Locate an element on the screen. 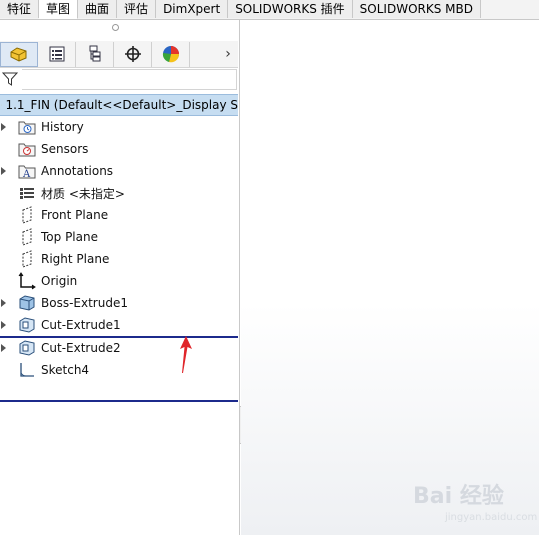 The height and width of the screenshot is (535, 539). tree-item-label: Annotations is located at coordinates (77, 171).